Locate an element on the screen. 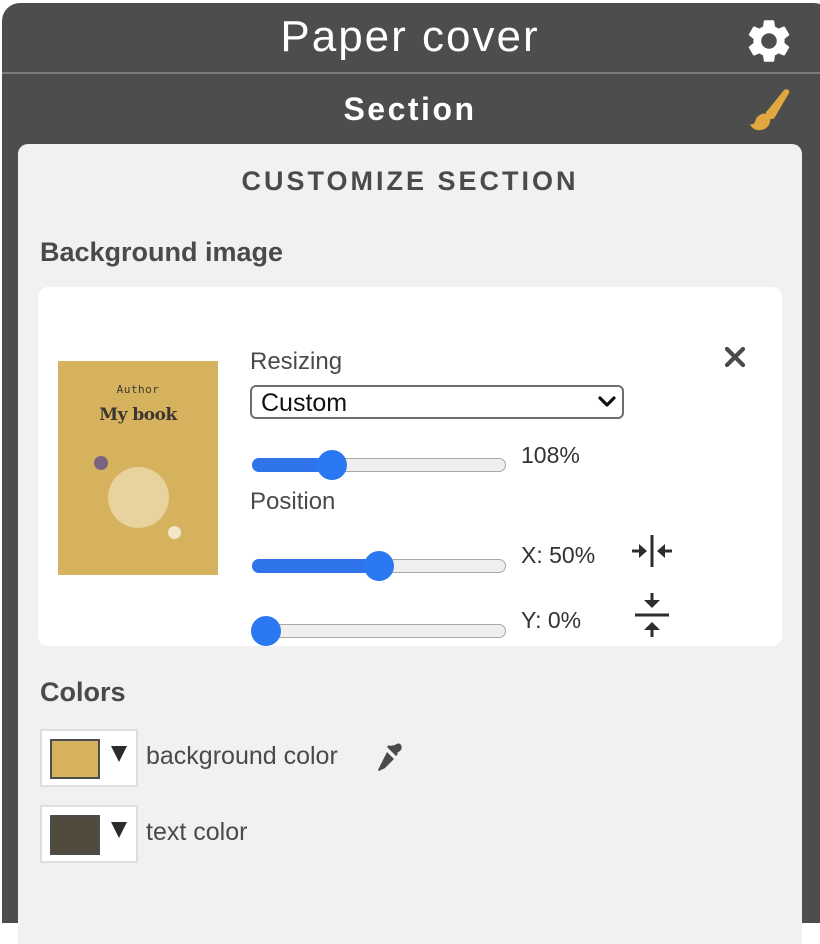  background-color-swatch is located at coordinates (75, 759).